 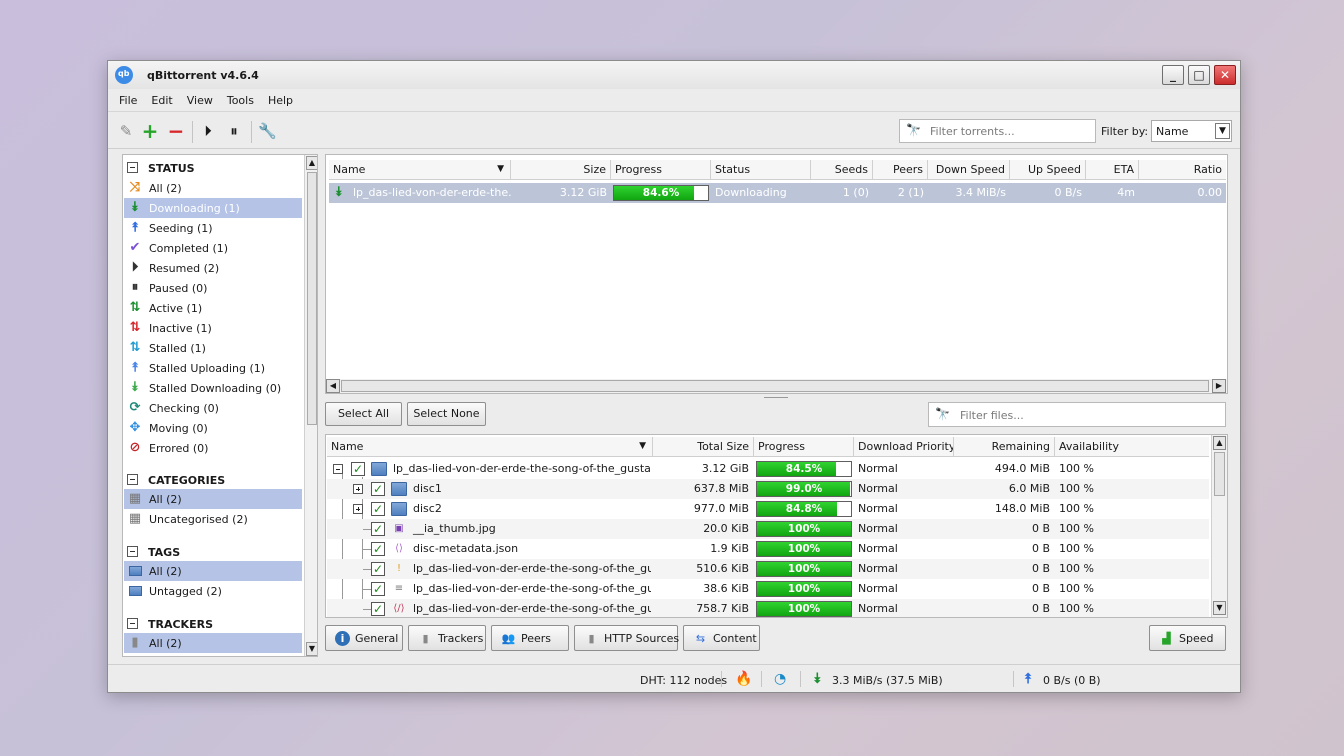 What do you see at coordinates (161, 100) in the screenshot?
I see `menu-edit: Edit` at bounding box center [161, 100].